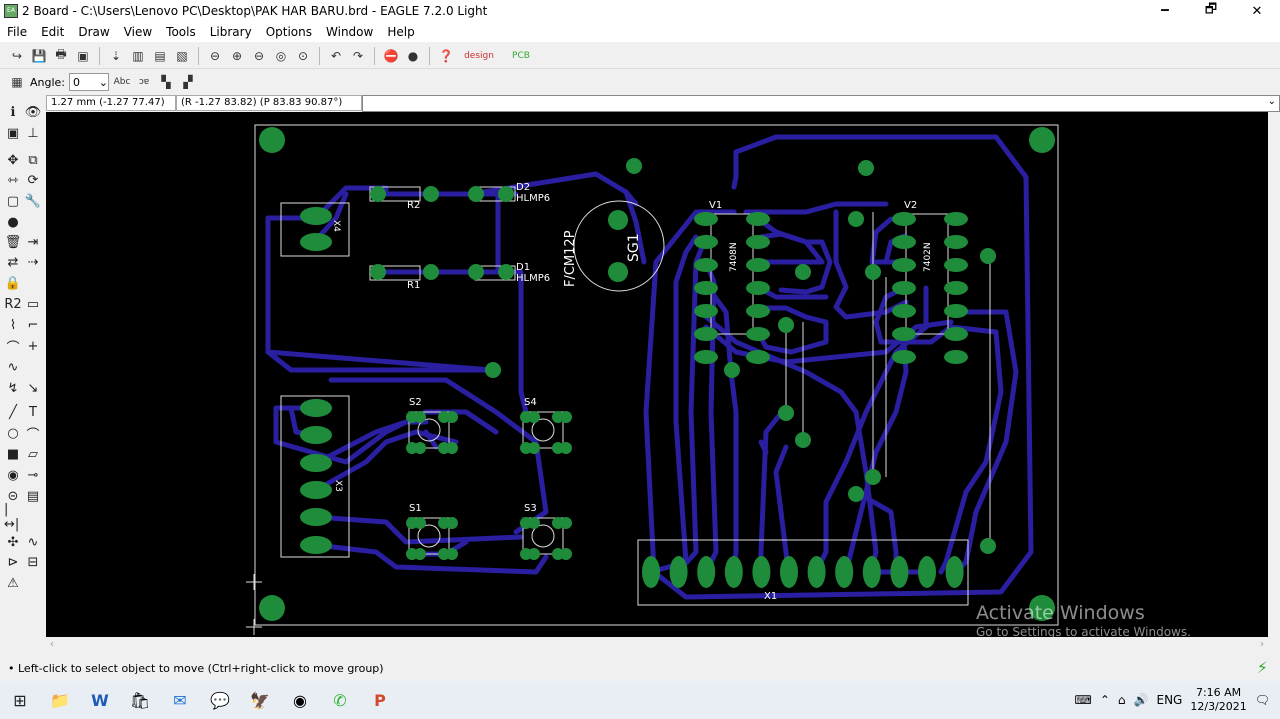  Describe the element at coordinates (33, 133) in the screenshot. I see `mark-icon: ⊥` at that location.